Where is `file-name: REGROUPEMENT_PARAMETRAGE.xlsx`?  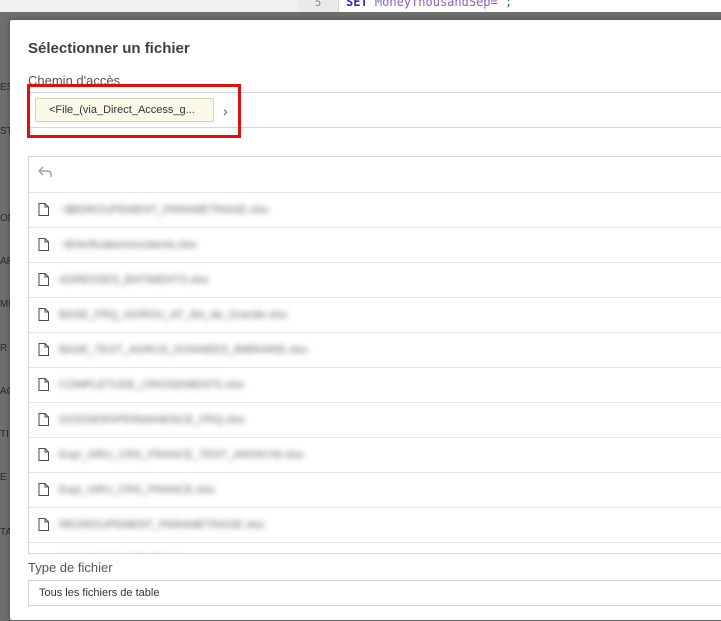 file-name: REGROUPEMENT_PARAMETRAGE.xlsx is located at coordinates (162, 525).